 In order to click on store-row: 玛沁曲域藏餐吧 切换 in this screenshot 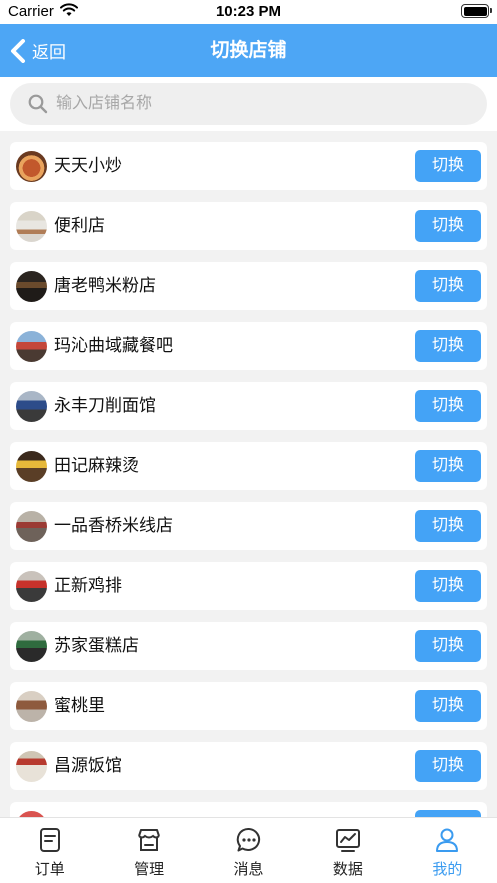, I will do `click(248, 346)`.